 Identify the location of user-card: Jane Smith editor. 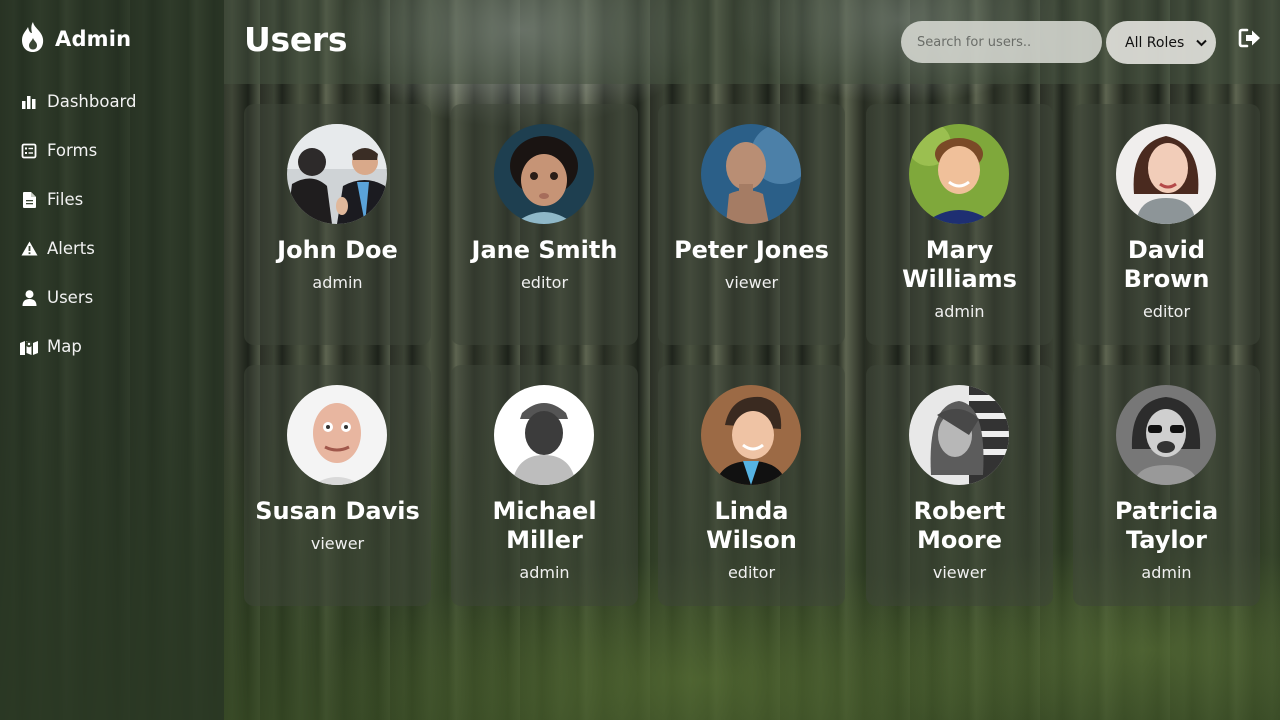
(544, 224).